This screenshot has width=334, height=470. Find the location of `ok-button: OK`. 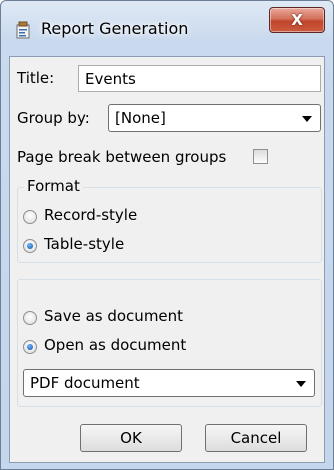

ok-button: OK is located at coordinates (131, 438).